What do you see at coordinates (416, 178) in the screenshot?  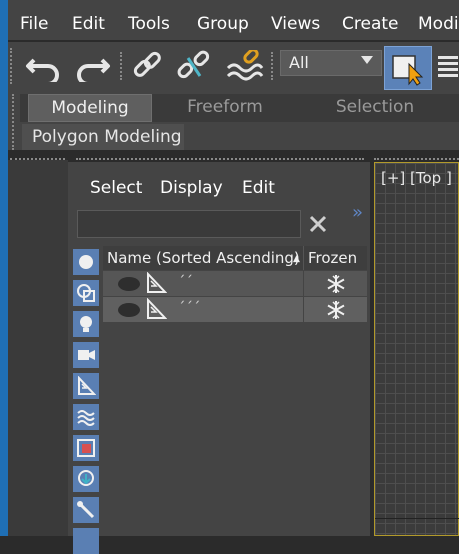 I see `viewport-label: [+] [Top ]` at bounding box center [416, 178].